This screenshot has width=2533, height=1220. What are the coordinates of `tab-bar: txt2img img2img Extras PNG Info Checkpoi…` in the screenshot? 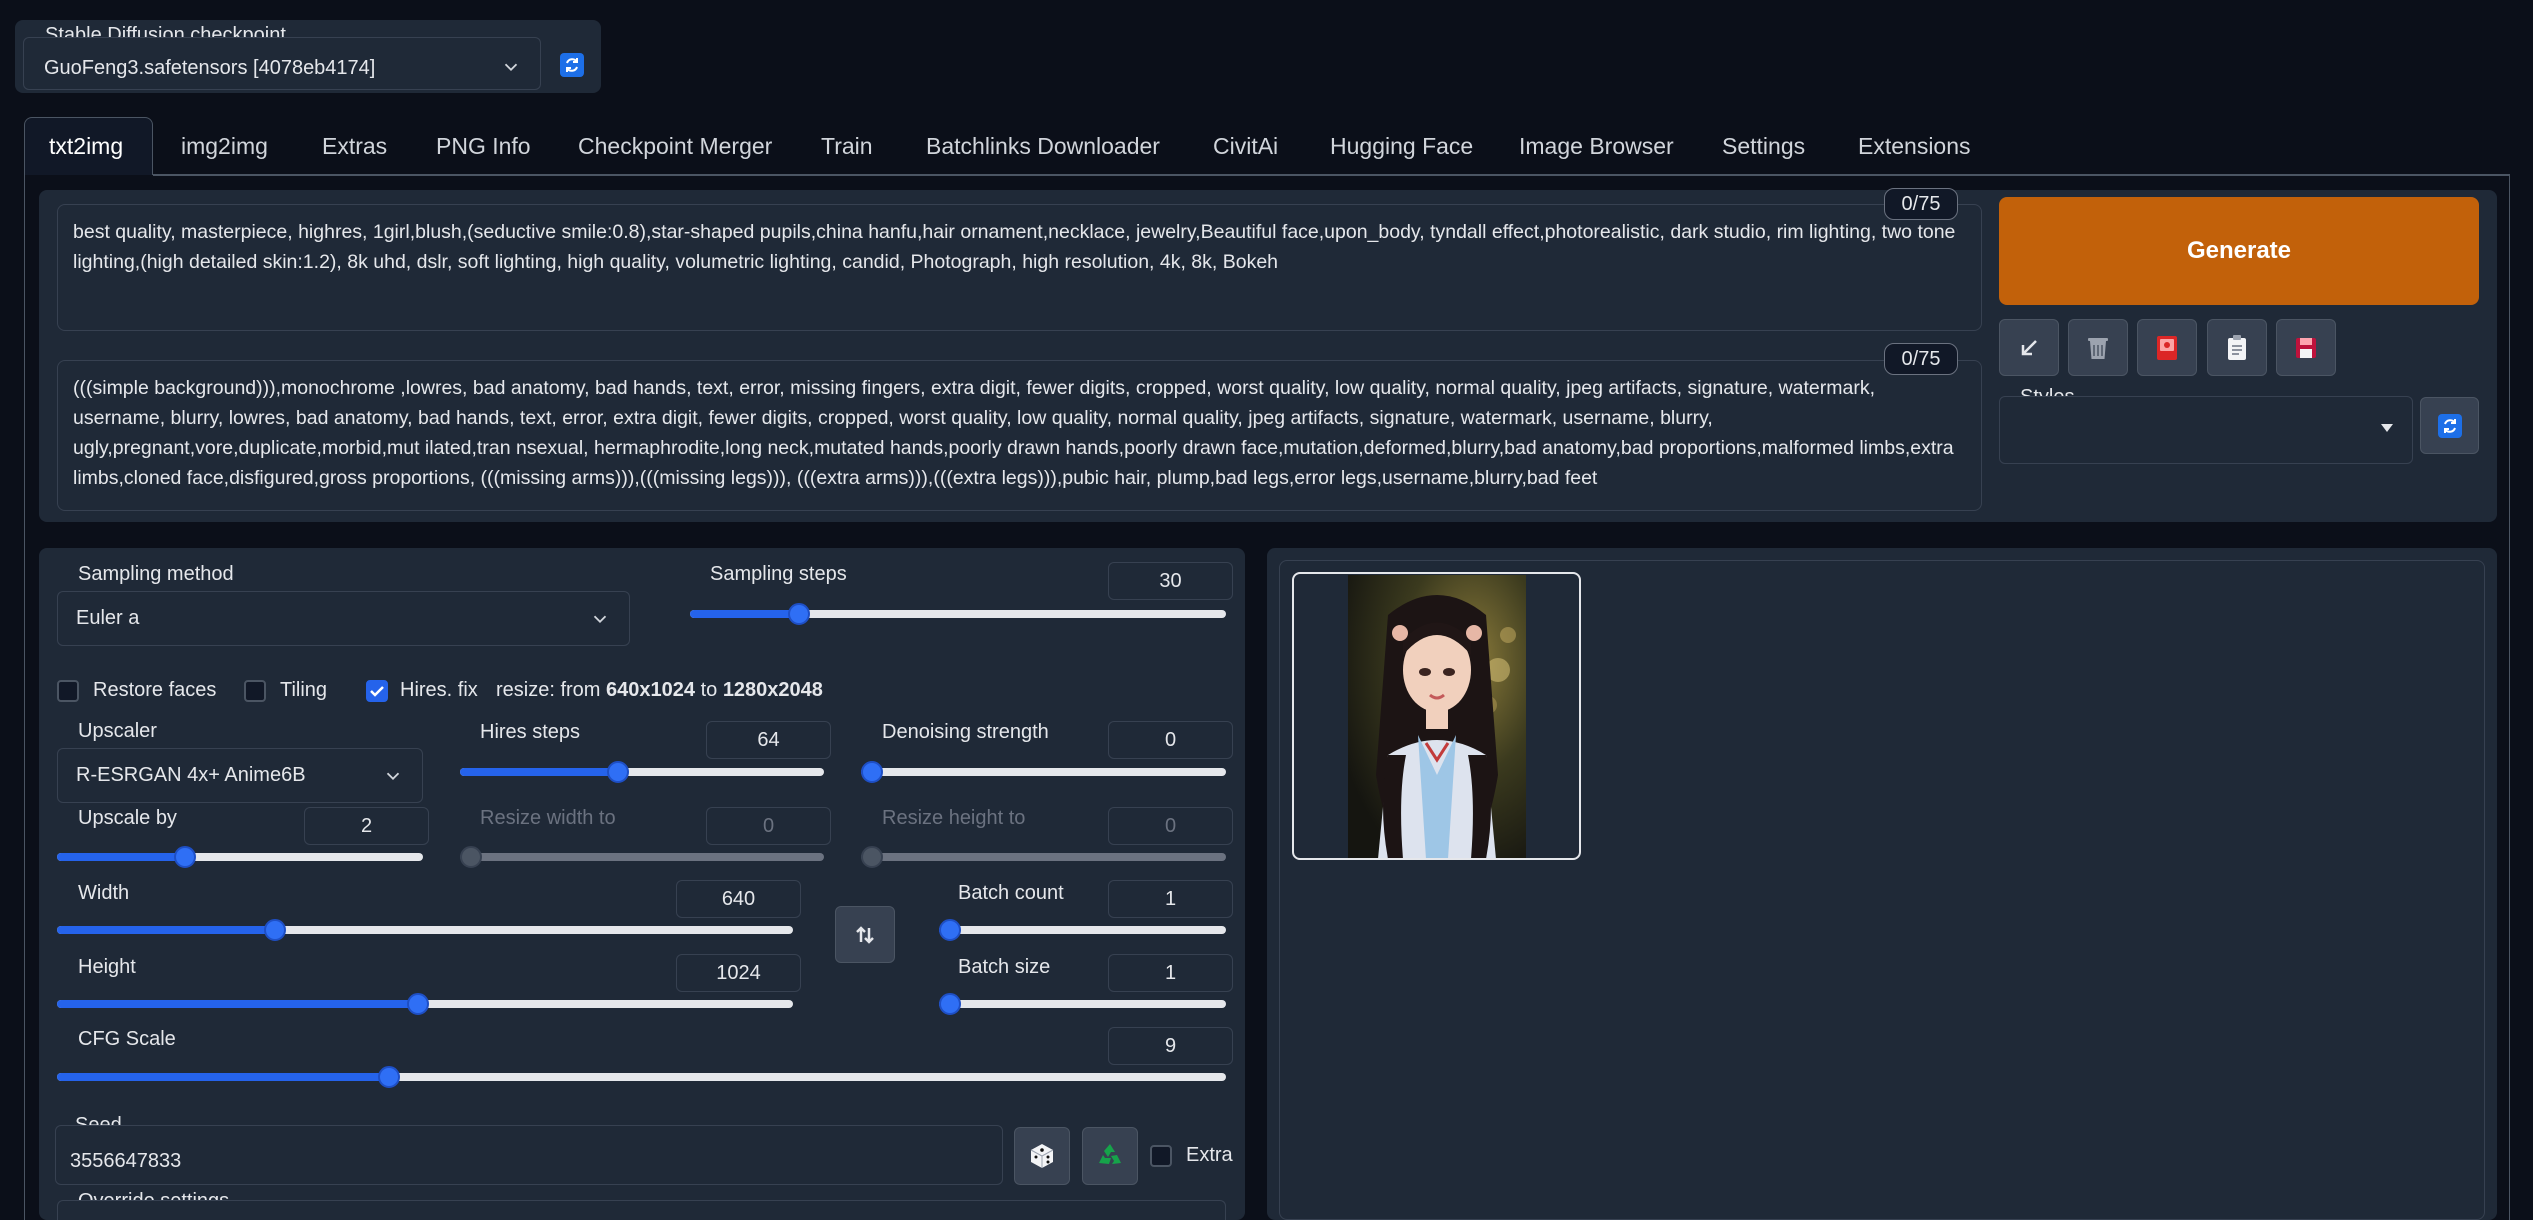 It's located at (1267, 147).